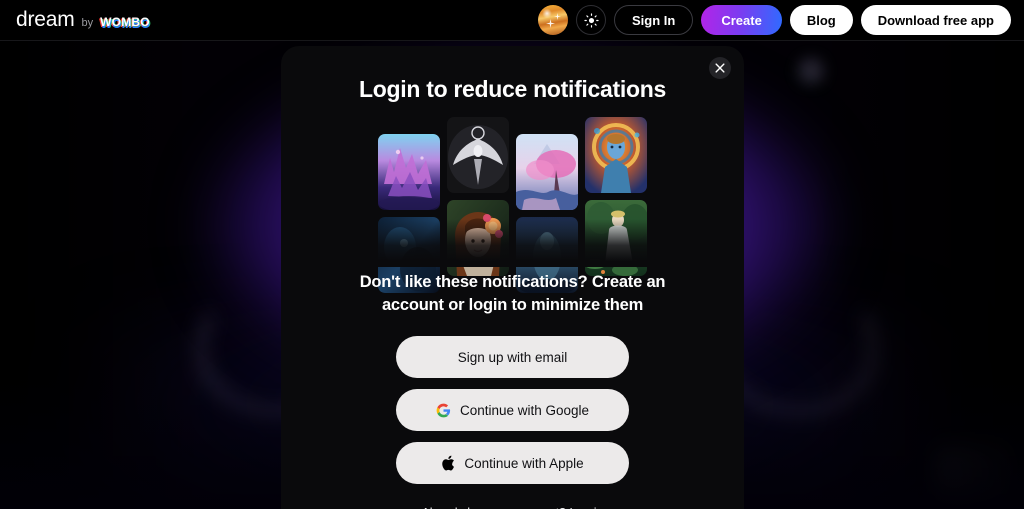 Image resolution: width=1024 pixels, height=509 pixels. I want to click on continue-google-label: Continue with Google, so click(524, 410).